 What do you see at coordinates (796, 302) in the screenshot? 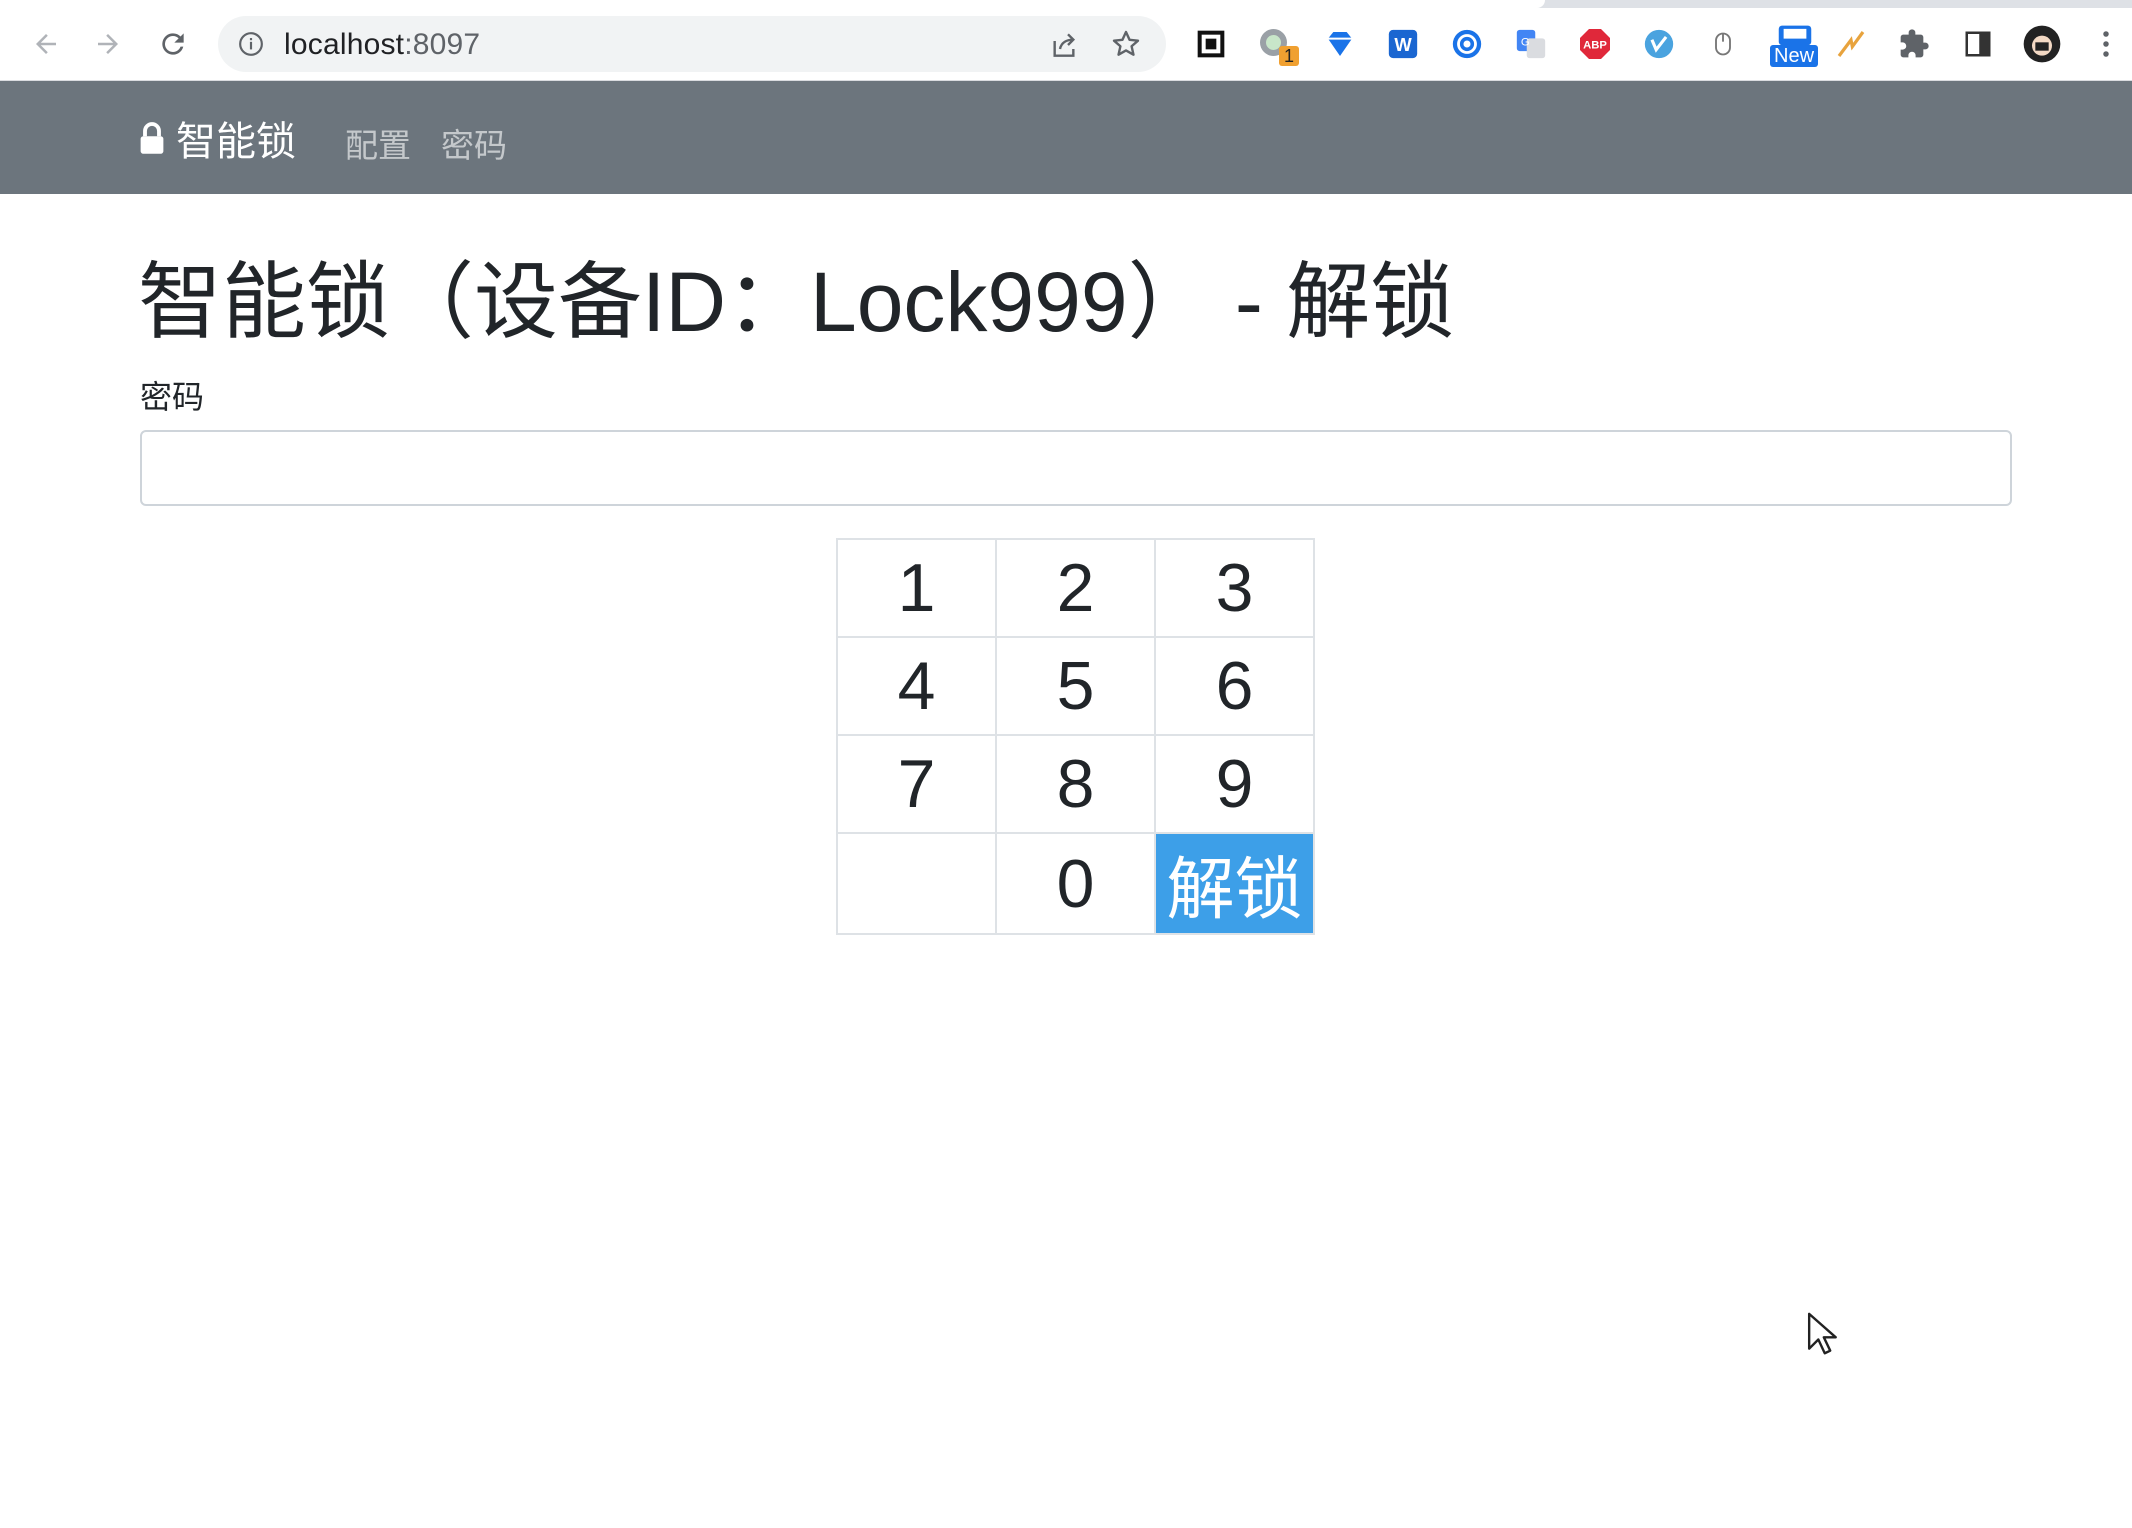
I see `page-title: 智能锁（设备ID：Lock999） - 解锁` at bounding box center [796, 302].